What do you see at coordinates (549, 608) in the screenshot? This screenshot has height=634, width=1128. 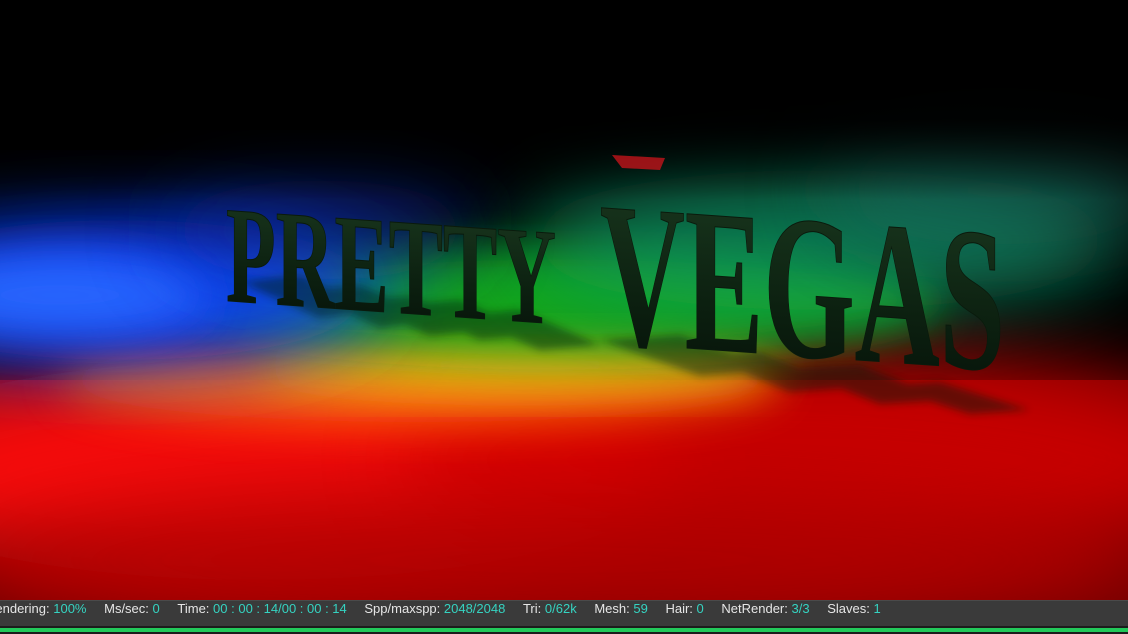 I see `stat-tri: Tri: 0/62k` at bounding box center [549, 608].